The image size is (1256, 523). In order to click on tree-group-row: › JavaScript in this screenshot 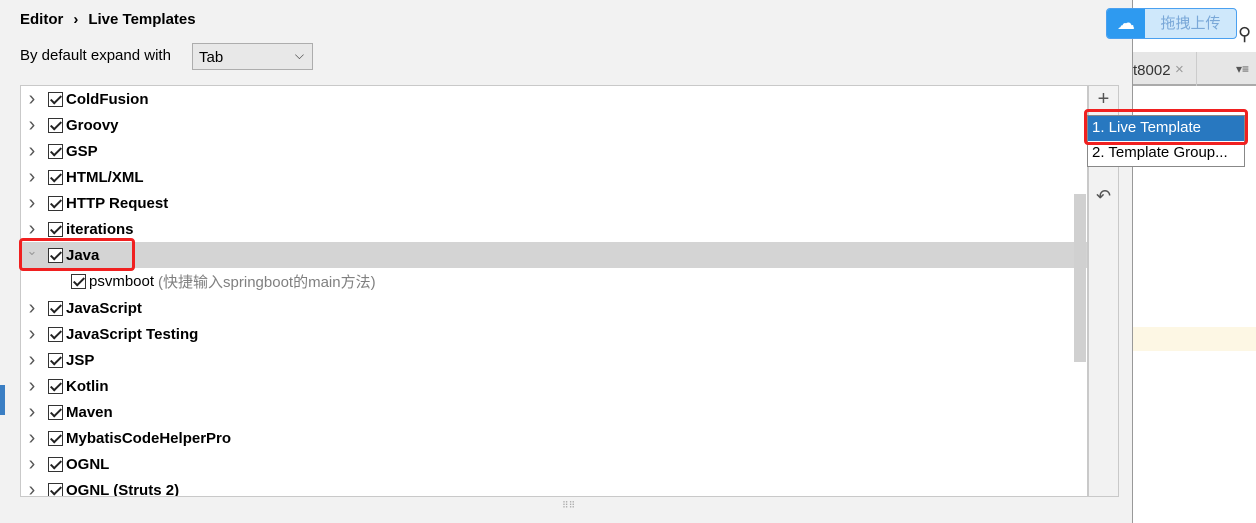, I will do `click(554, 308)`.